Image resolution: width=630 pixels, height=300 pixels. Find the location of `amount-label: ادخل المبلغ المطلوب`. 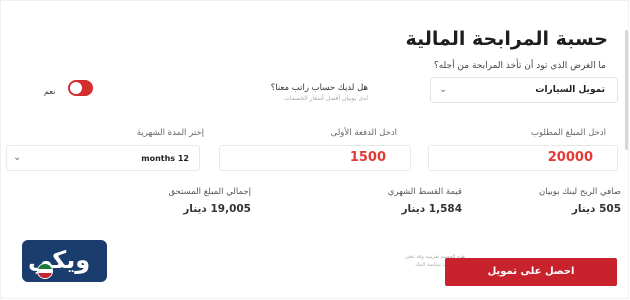

amount-label: ادخل المبلغ المطلوب is located at coordinates (568, 133).